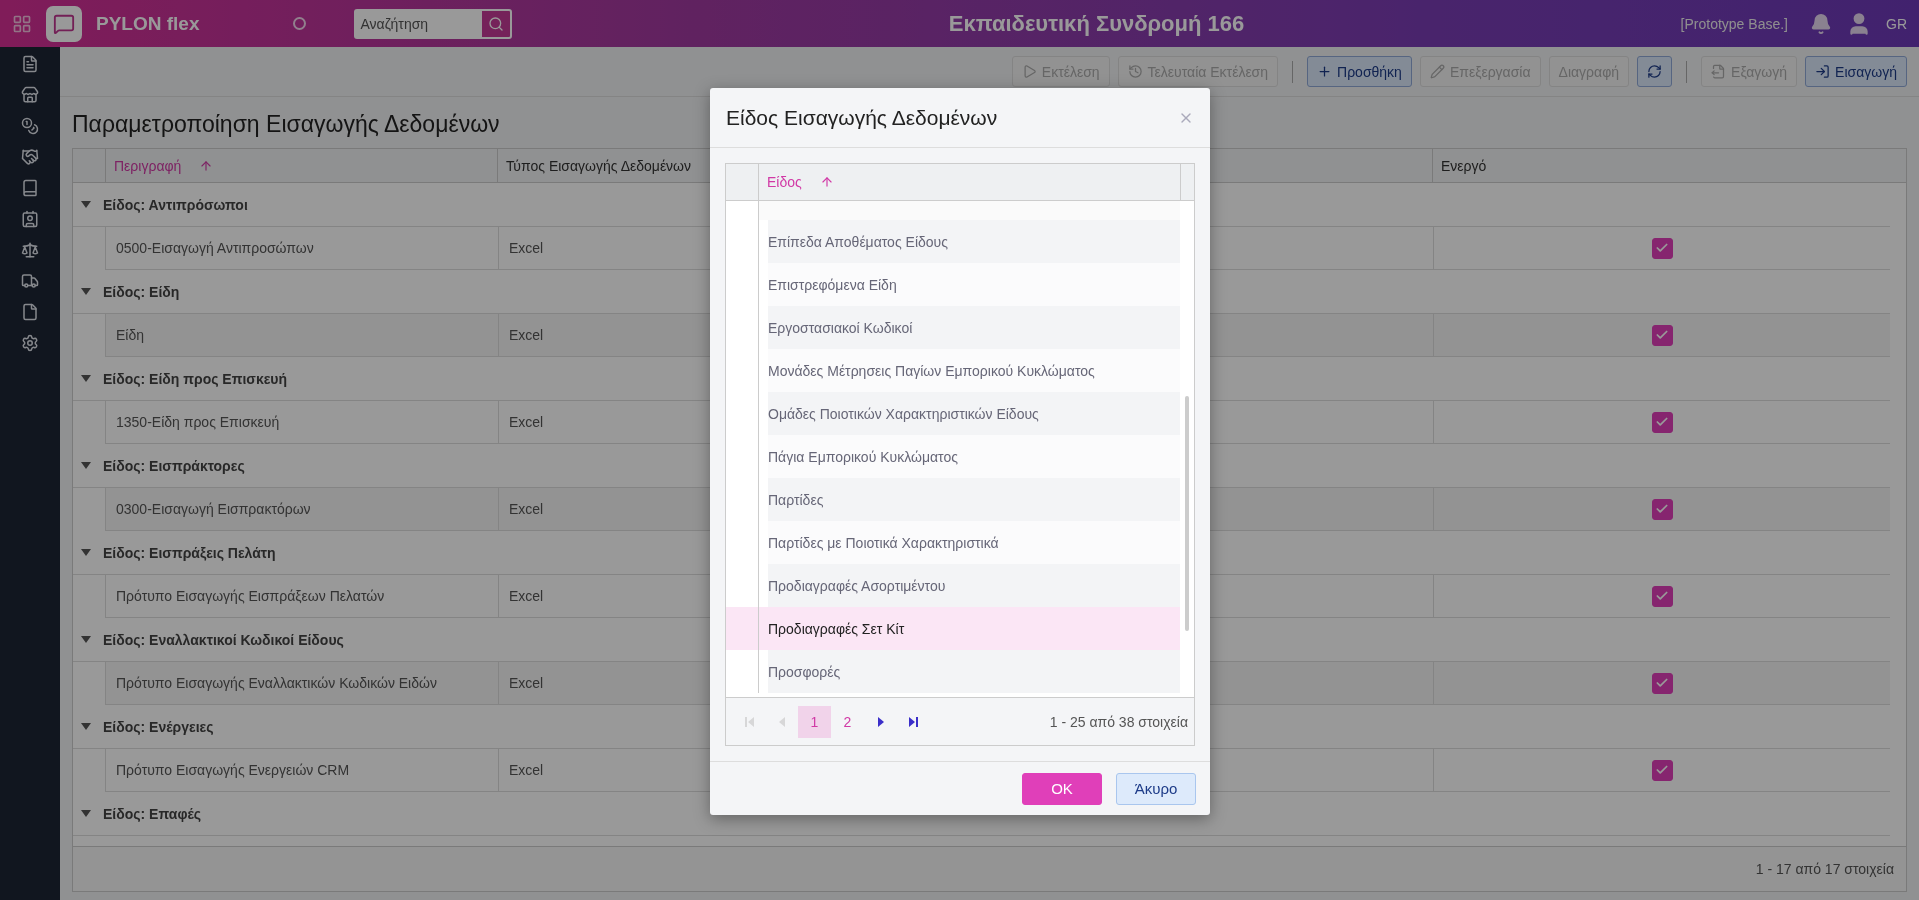 This screenshot has height=900, width=1919. I want to click on page-button: 2, so click(847, 721).